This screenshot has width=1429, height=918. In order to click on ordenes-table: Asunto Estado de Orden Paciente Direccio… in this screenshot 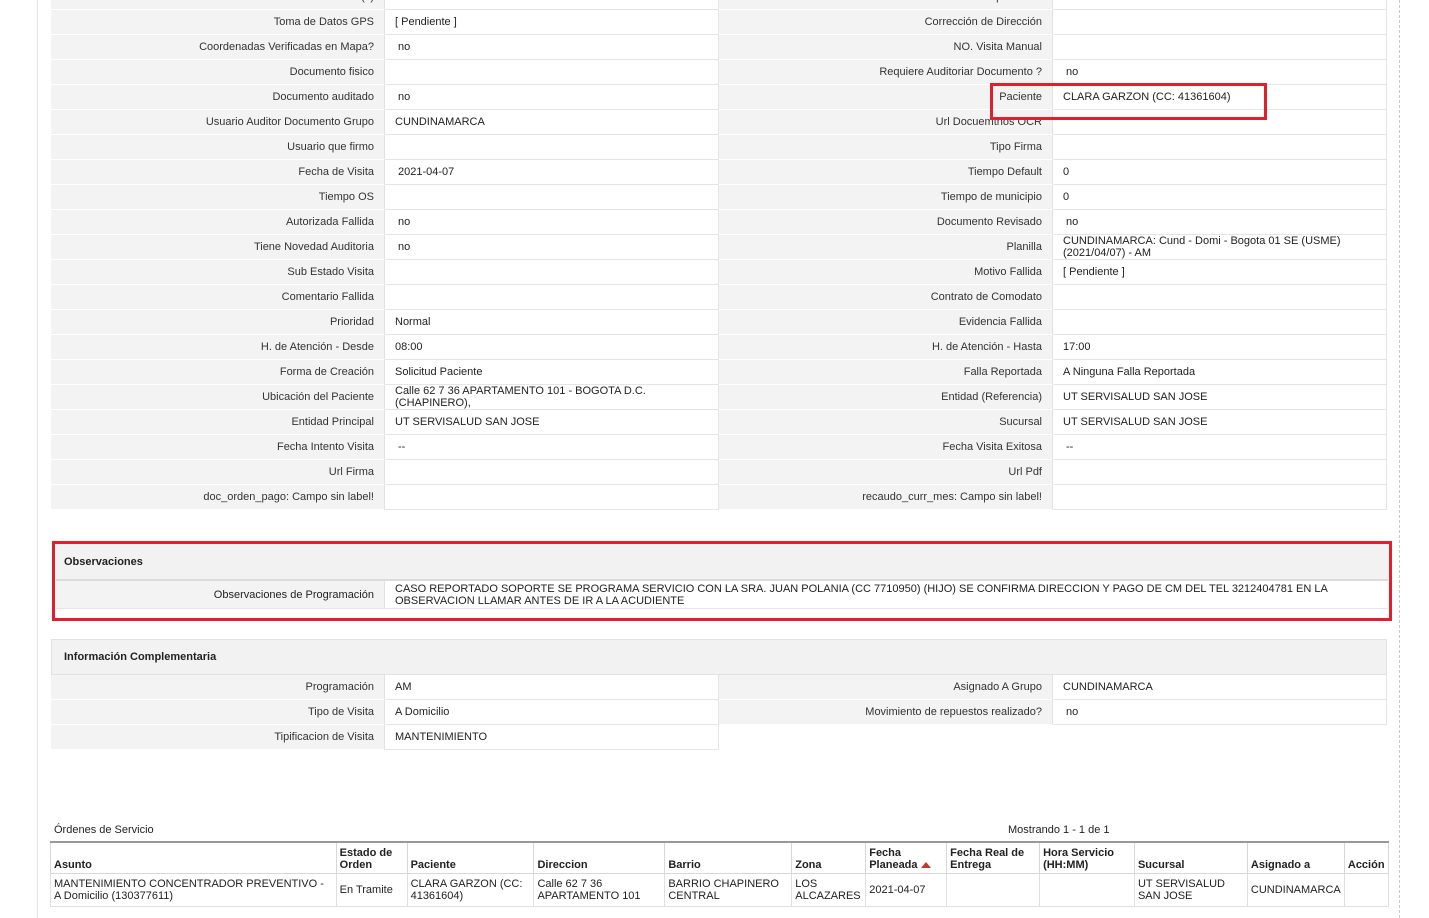, I will do `click(720, 874)`.